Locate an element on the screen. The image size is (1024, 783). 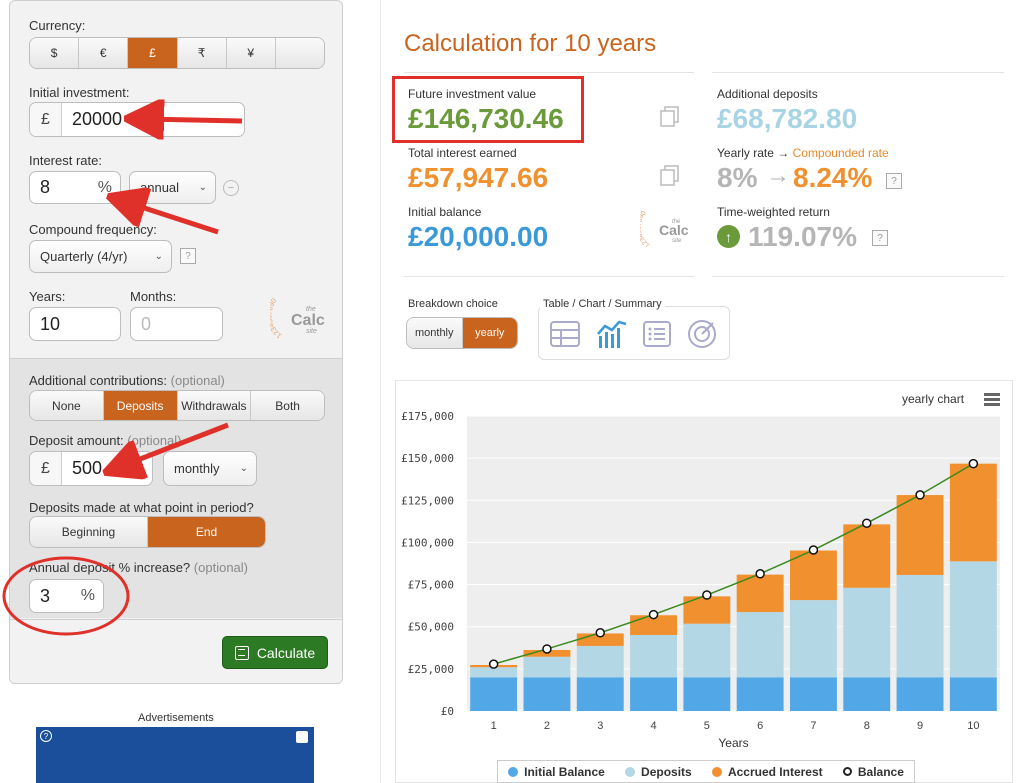
arrow-deposit-amount is located at coordinates (175, 444).